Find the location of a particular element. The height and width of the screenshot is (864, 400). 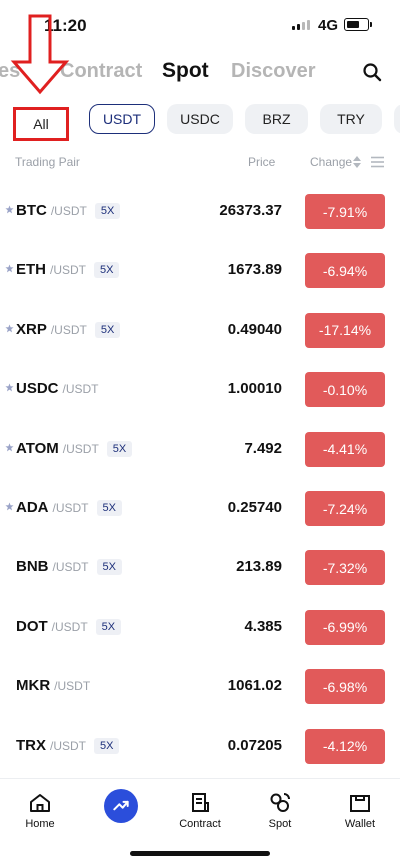

tab-spot: Spot is located at coordinates (185, 71).